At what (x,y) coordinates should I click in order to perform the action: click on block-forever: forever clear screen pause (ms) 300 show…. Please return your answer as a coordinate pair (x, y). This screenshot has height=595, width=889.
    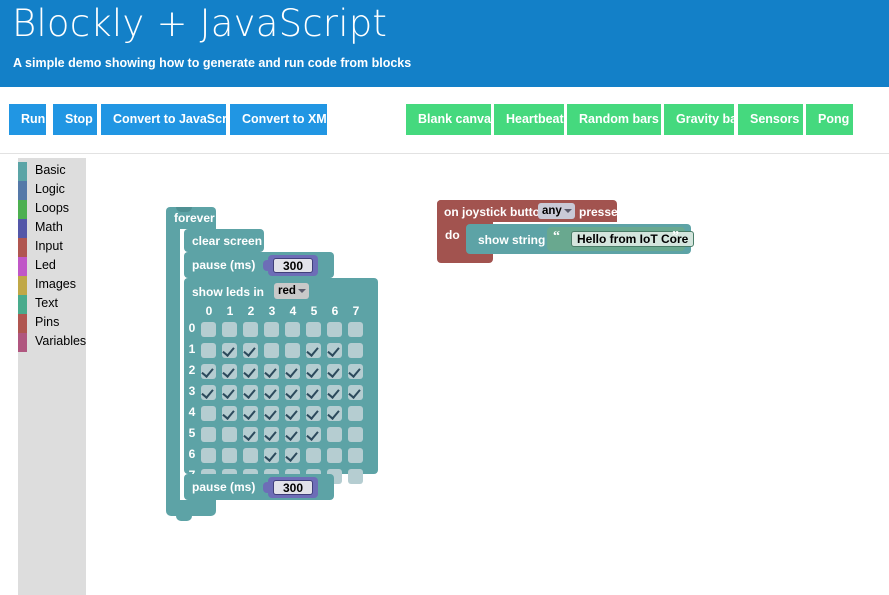
    Looking at the image, I should click on (272, 364).